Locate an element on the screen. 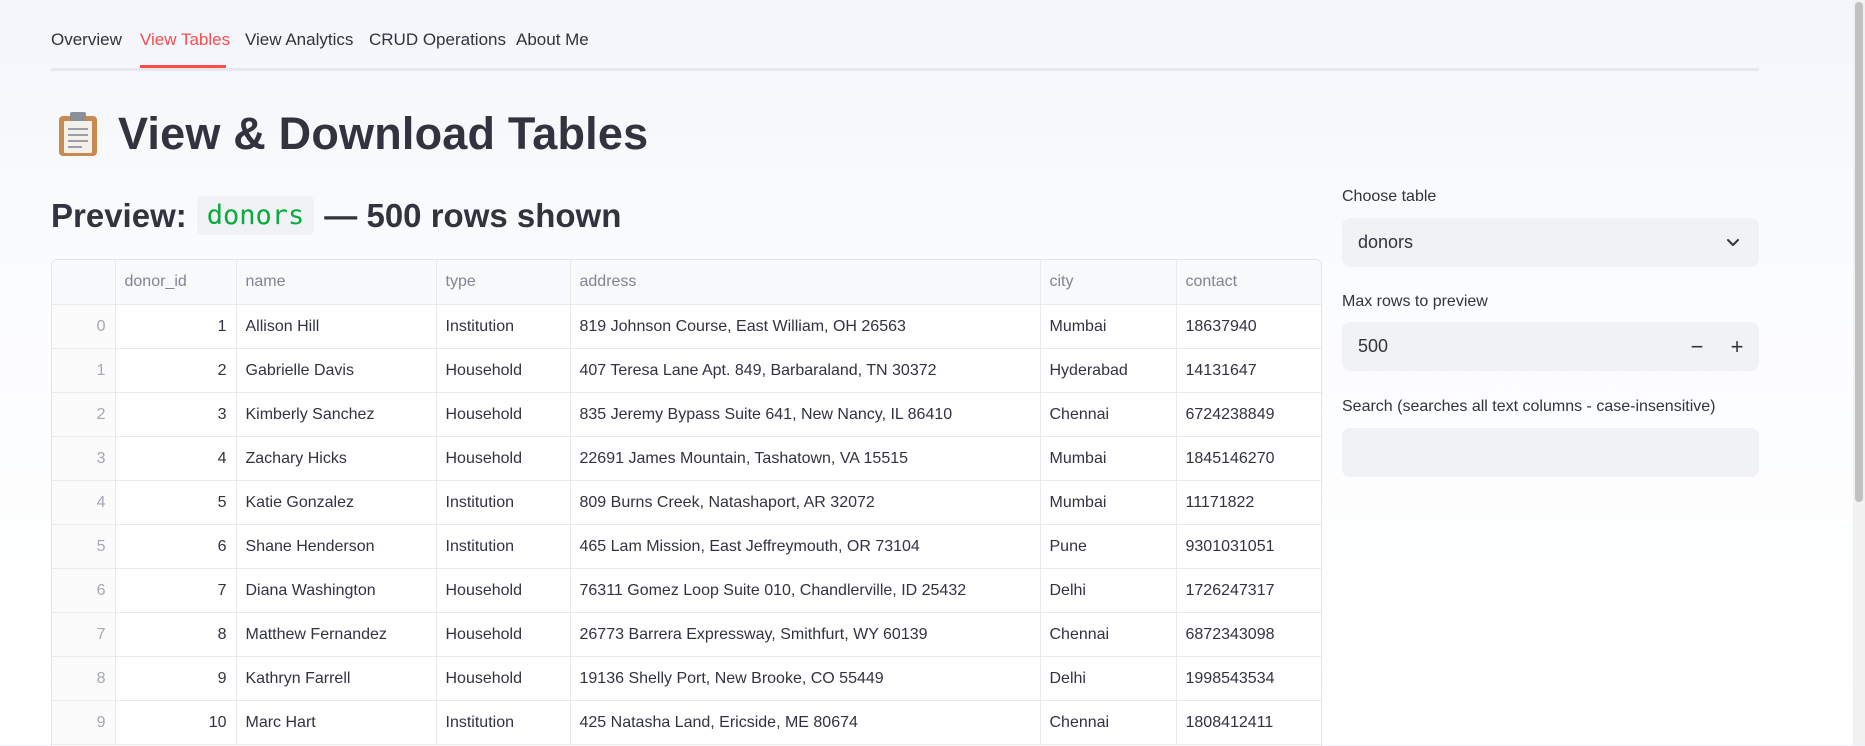 This screenshot has height=746, width=1865. column-header-city: city is located at coordinates (1108, 282).